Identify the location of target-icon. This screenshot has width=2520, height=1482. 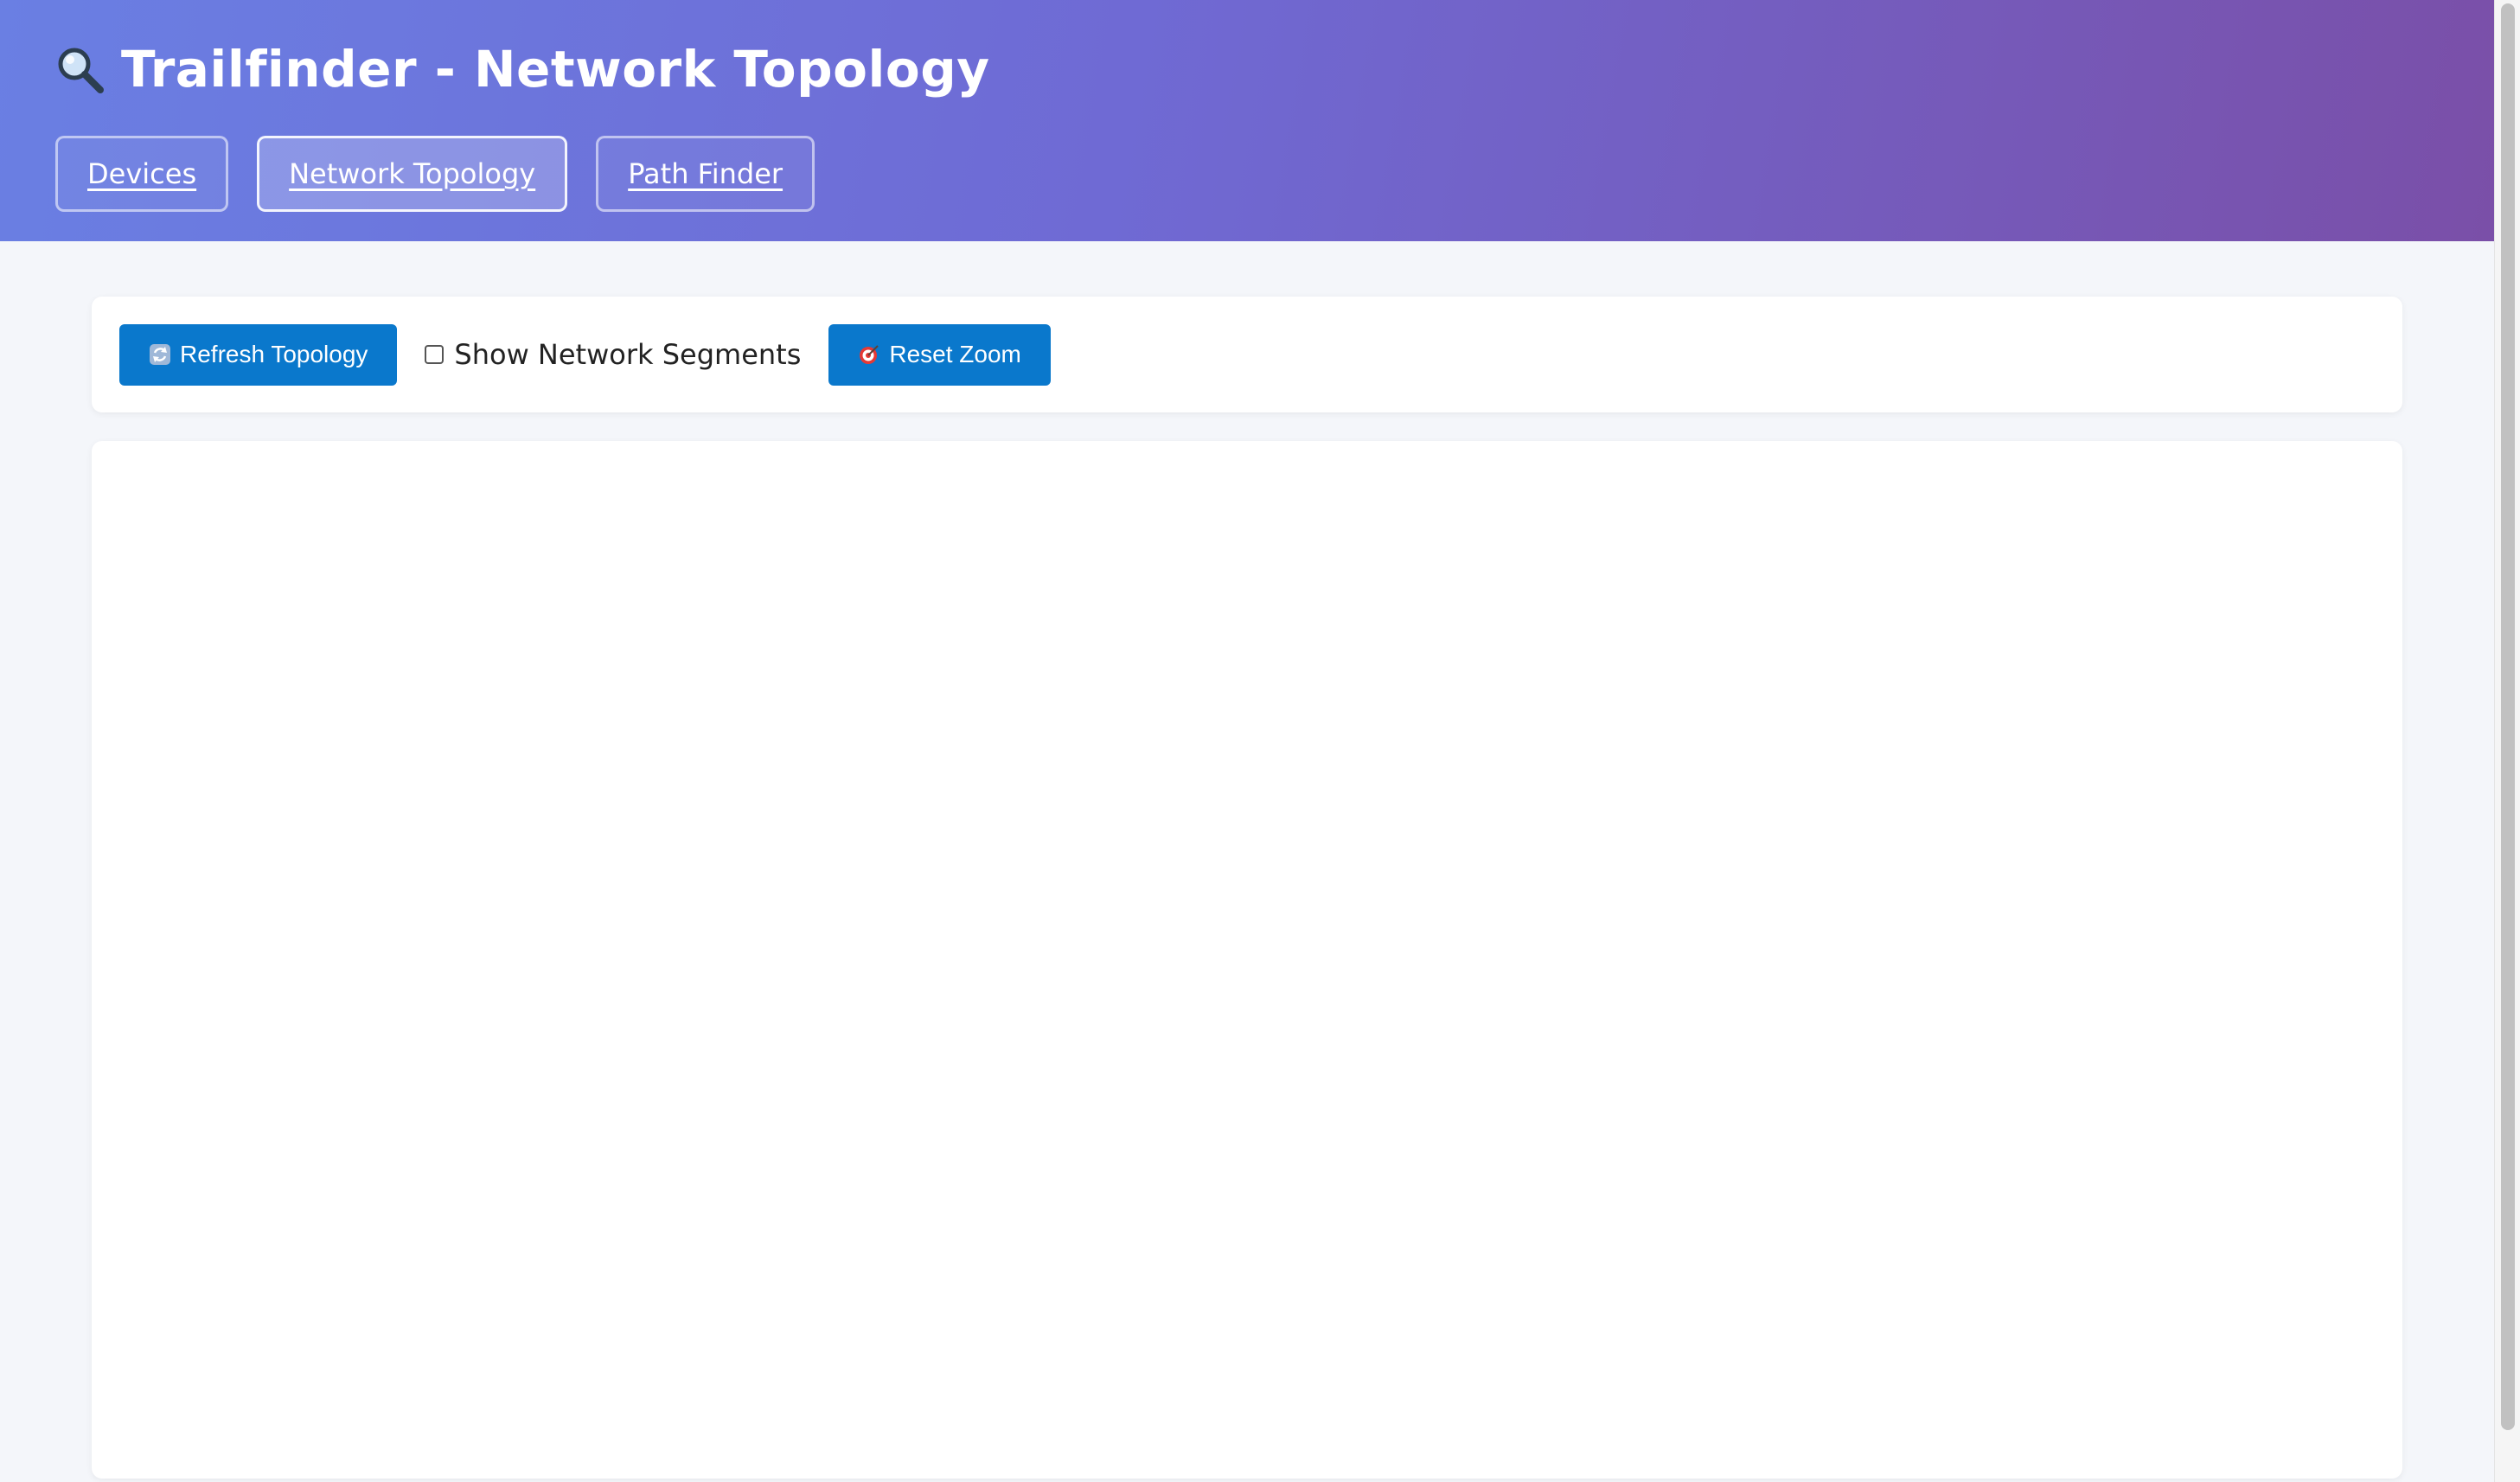
(869, 354).